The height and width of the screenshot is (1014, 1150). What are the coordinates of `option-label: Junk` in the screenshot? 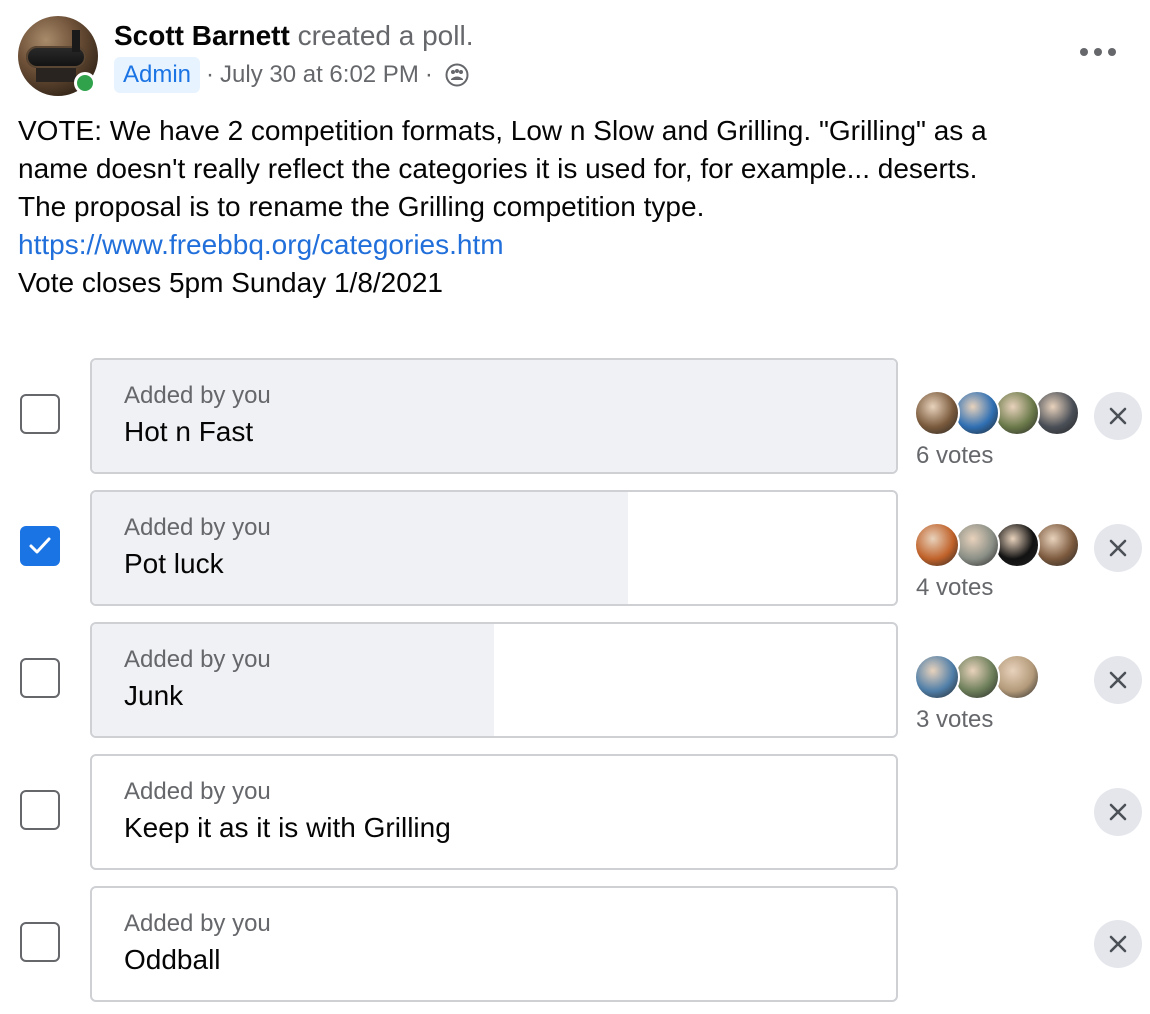 It's located at (154, 695).